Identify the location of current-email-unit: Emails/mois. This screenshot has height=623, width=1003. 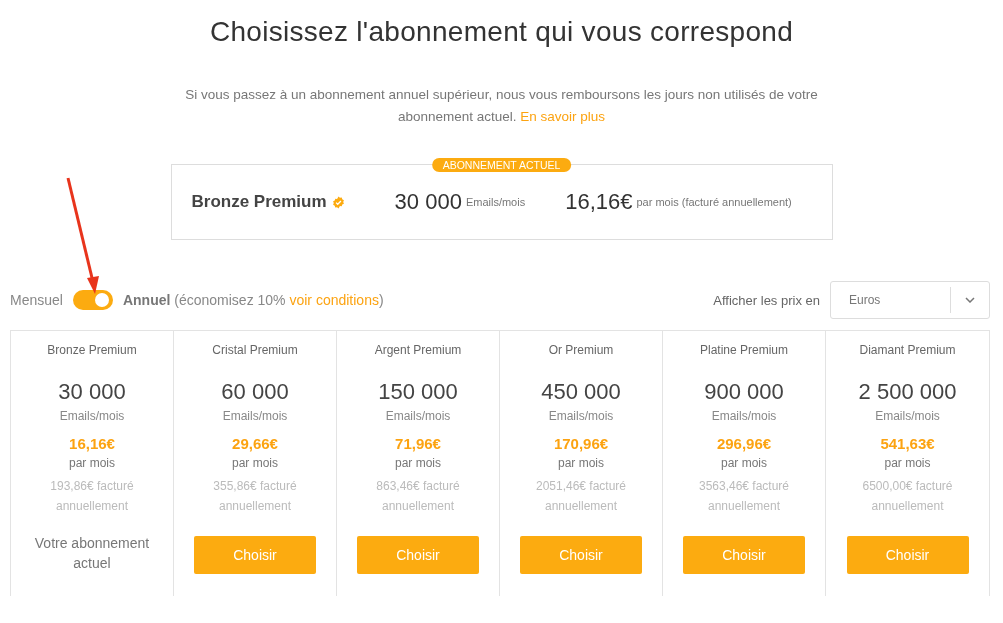
(495, 202).